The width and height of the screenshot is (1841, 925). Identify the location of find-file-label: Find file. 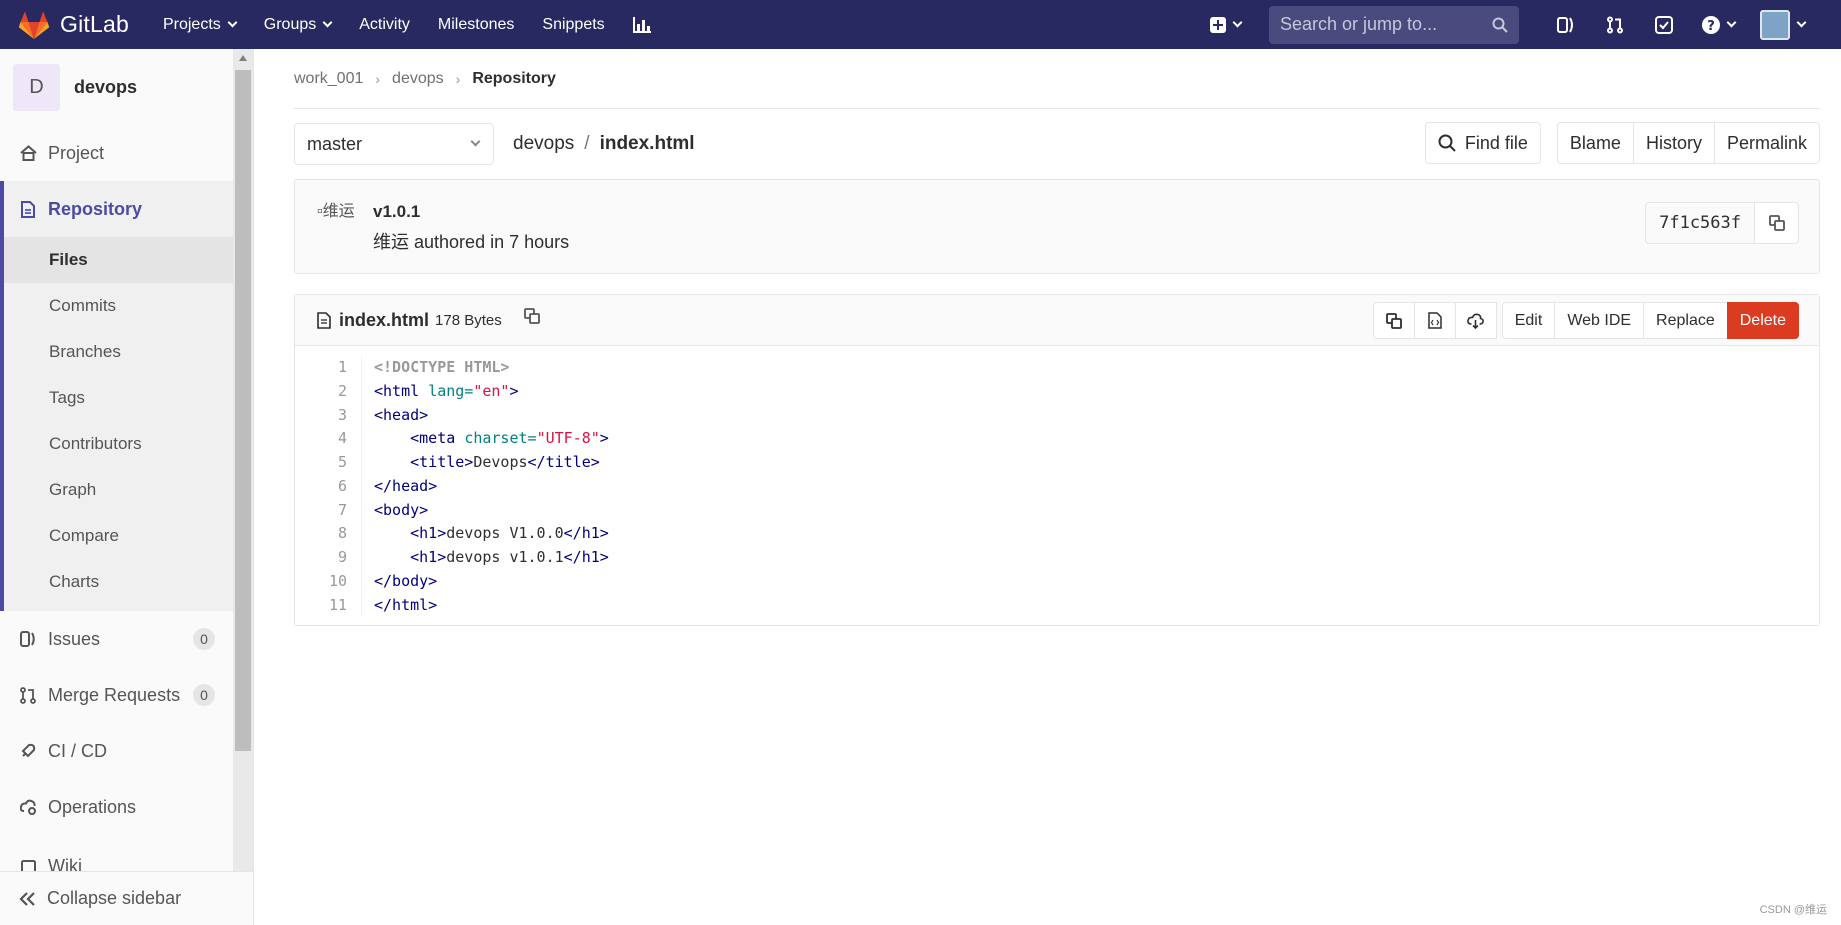
(1496, 142).